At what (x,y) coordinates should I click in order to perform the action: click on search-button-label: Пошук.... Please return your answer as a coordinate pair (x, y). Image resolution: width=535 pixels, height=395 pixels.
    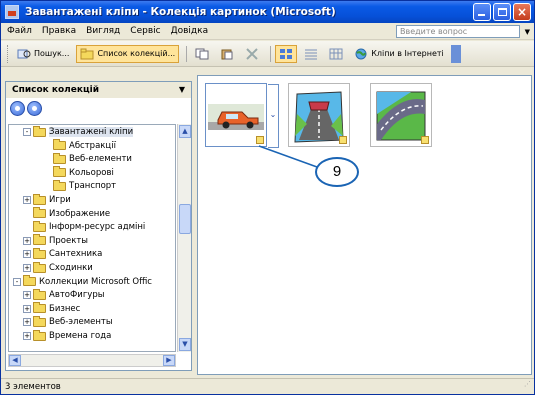
    Looking at the image, I should click on (52, 53).